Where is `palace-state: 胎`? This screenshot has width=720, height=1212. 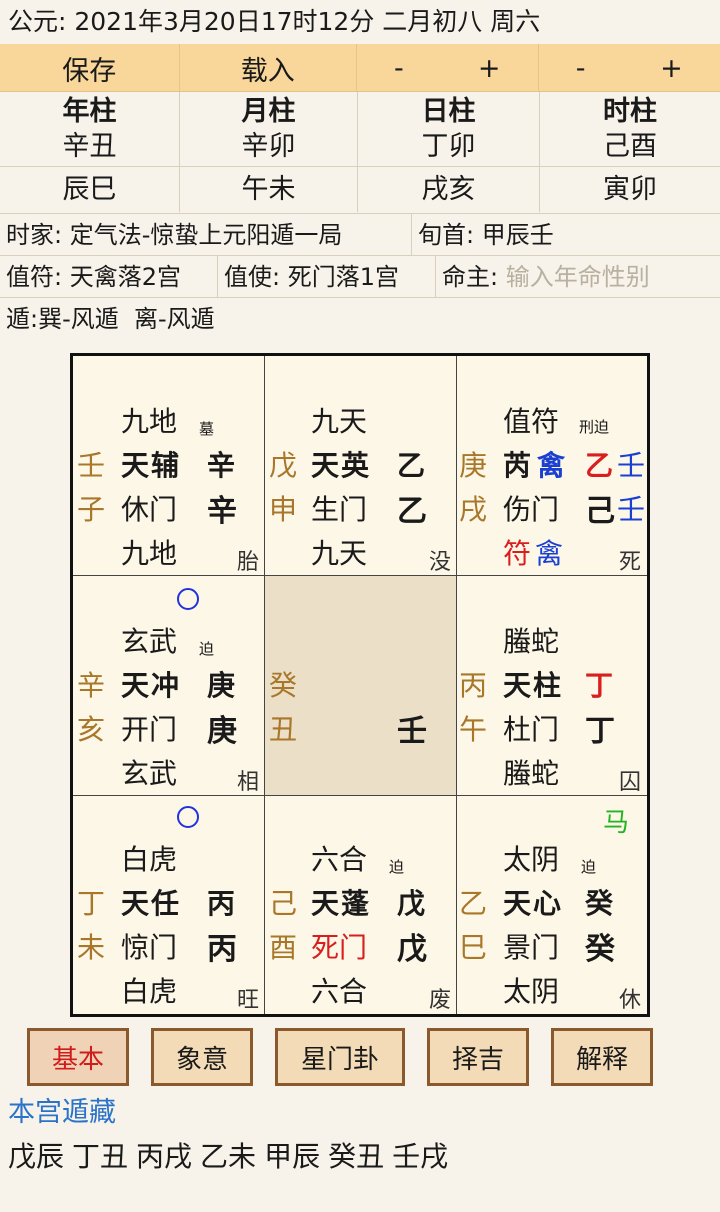
palace-state: 胎 is located at coordinates (248, 562).